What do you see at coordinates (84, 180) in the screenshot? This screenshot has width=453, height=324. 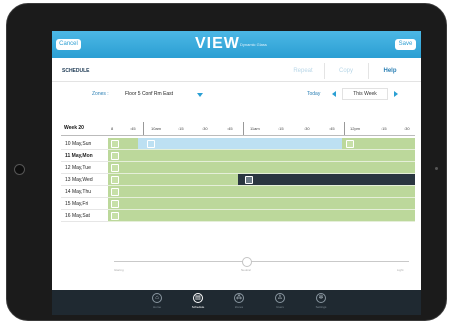 I see `day-label: 13 May,Wed` at bounding box center [84, 180].